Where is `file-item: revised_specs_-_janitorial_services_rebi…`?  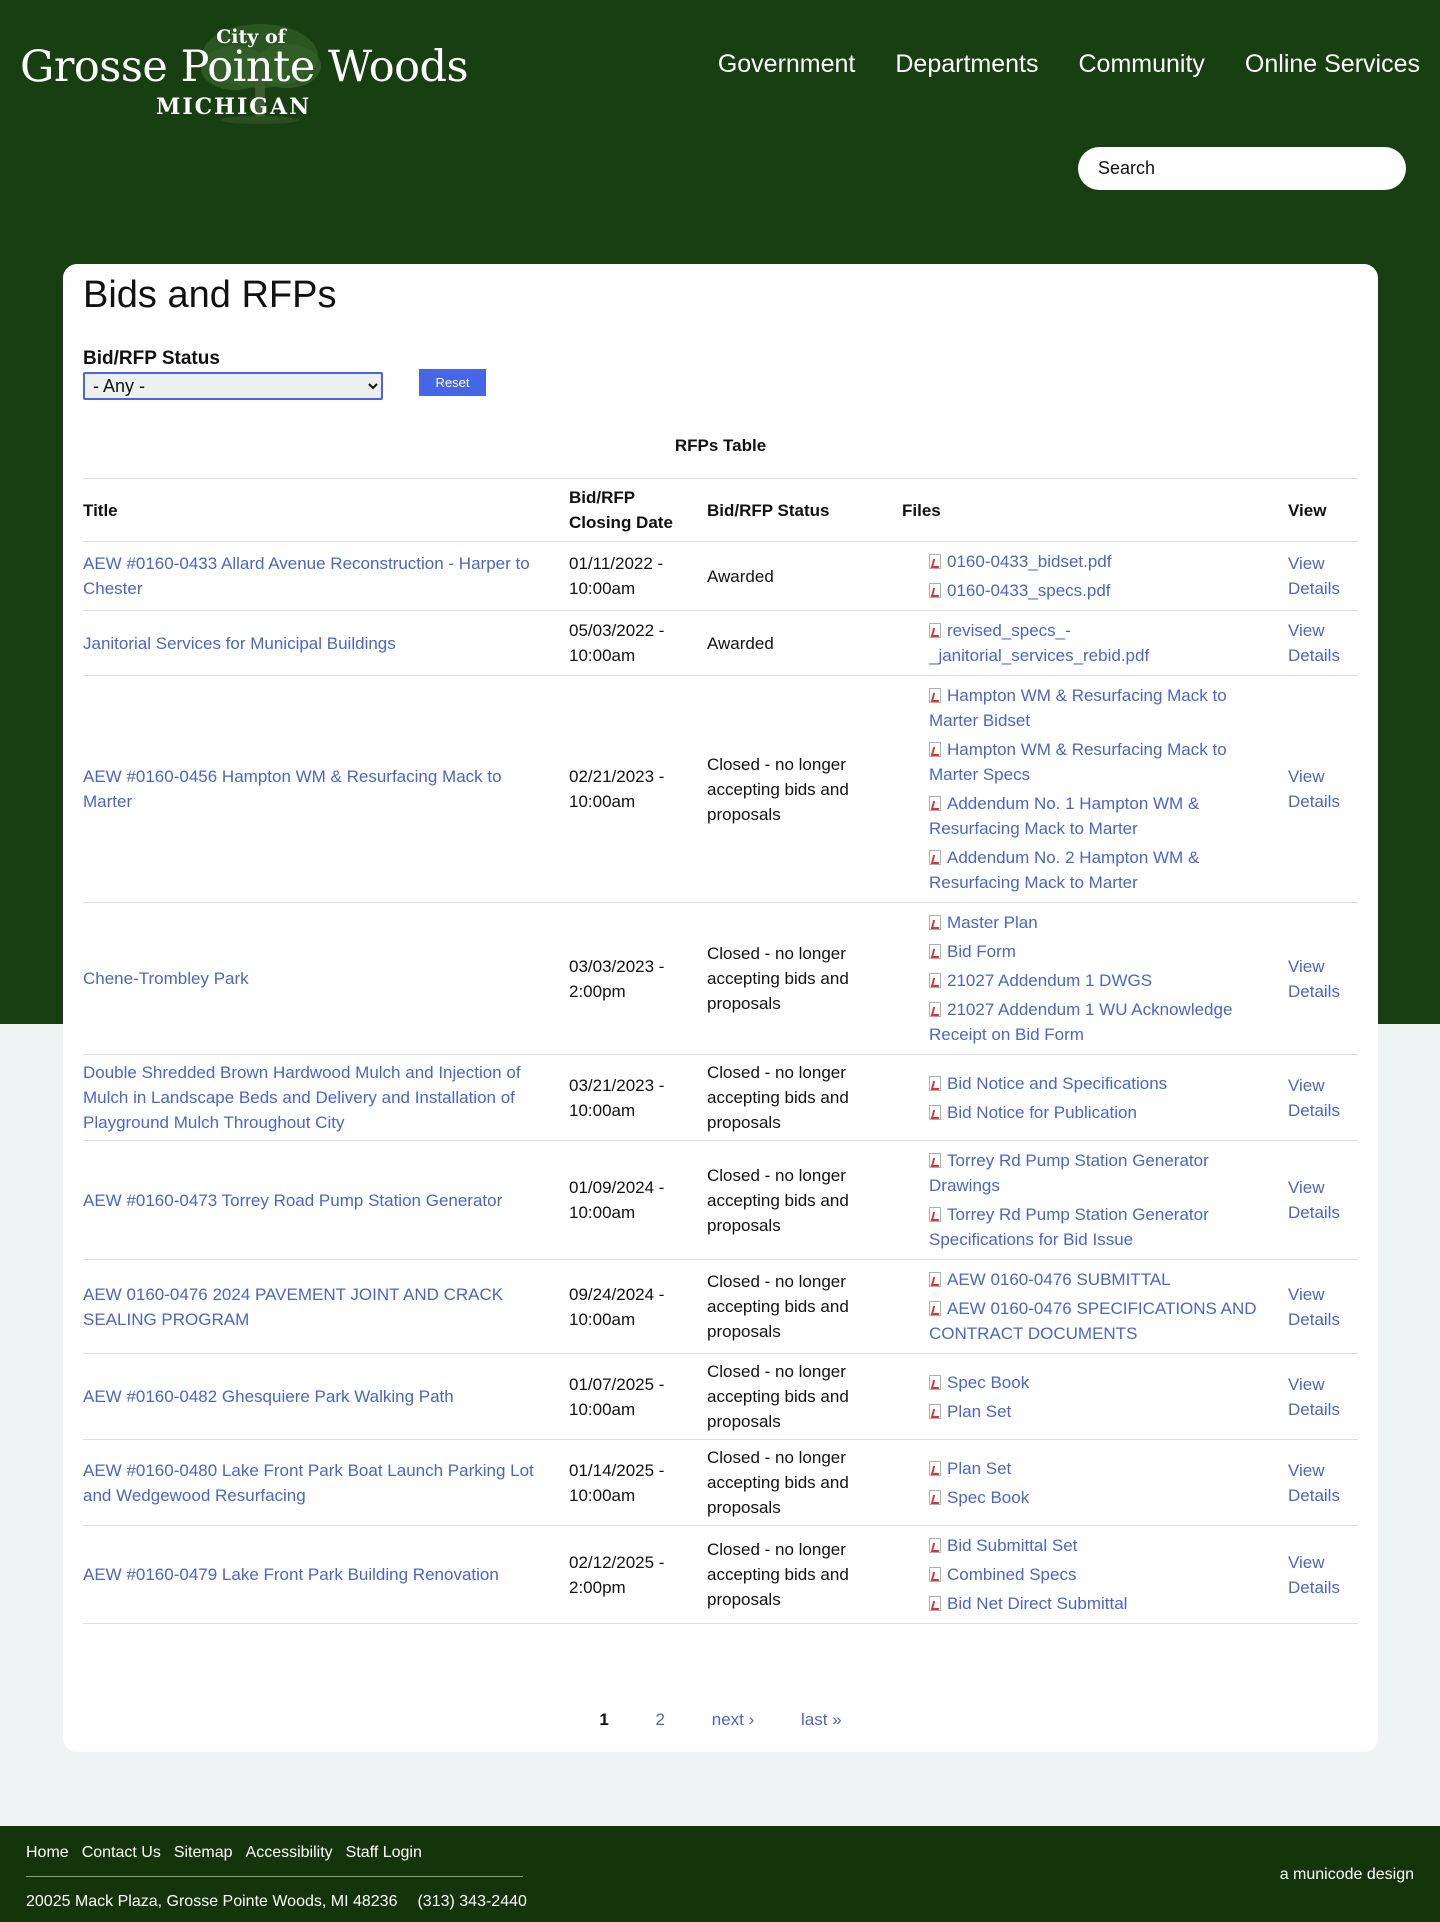 file-item: revised_specs_-_janitorial_services_rebi… is located at coordinates (1099, 643).